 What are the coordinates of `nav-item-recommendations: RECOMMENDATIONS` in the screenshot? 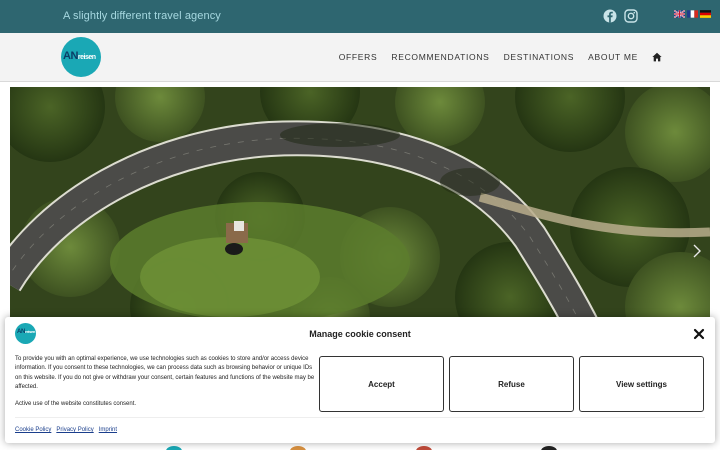 It's located at (440, 57).